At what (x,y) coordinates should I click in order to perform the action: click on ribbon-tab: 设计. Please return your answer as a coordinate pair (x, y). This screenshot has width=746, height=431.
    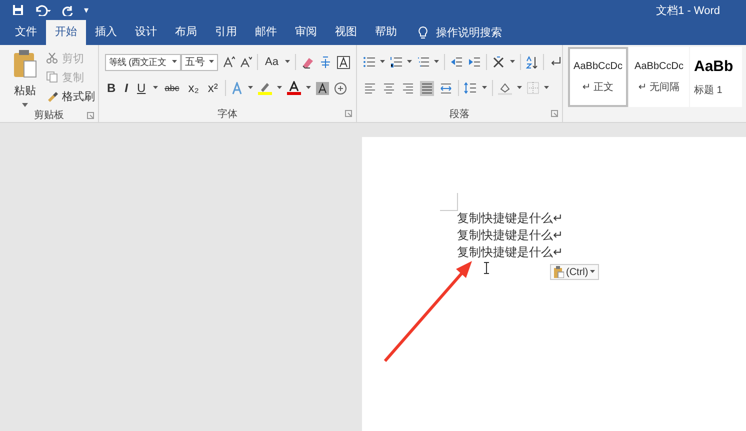
    Looking at the image, I should click on (146, 32).